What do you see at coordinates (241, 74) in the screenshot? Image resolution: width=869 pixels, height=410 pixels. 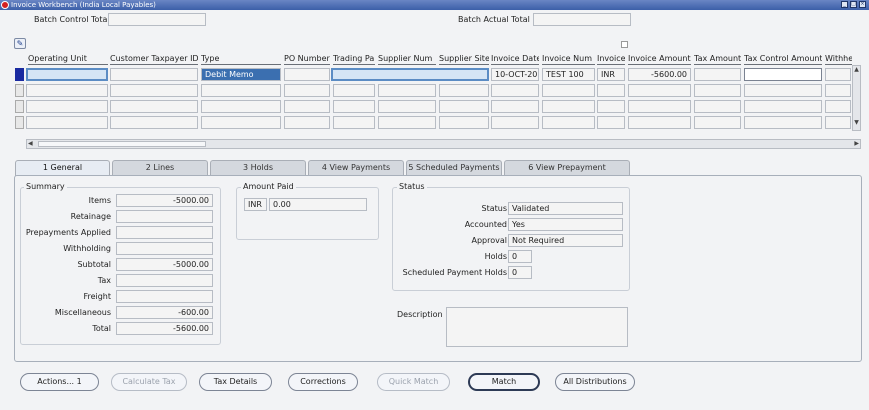 I see `cell-type: Debit Memo` at bounding box center [241, 74].